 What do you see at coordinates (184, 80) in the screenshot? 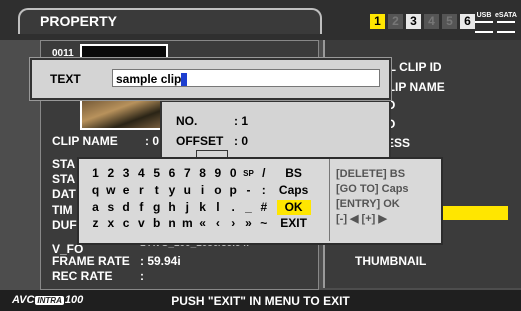
I see `text-cursor-icon` at bounding box center [184, 80].